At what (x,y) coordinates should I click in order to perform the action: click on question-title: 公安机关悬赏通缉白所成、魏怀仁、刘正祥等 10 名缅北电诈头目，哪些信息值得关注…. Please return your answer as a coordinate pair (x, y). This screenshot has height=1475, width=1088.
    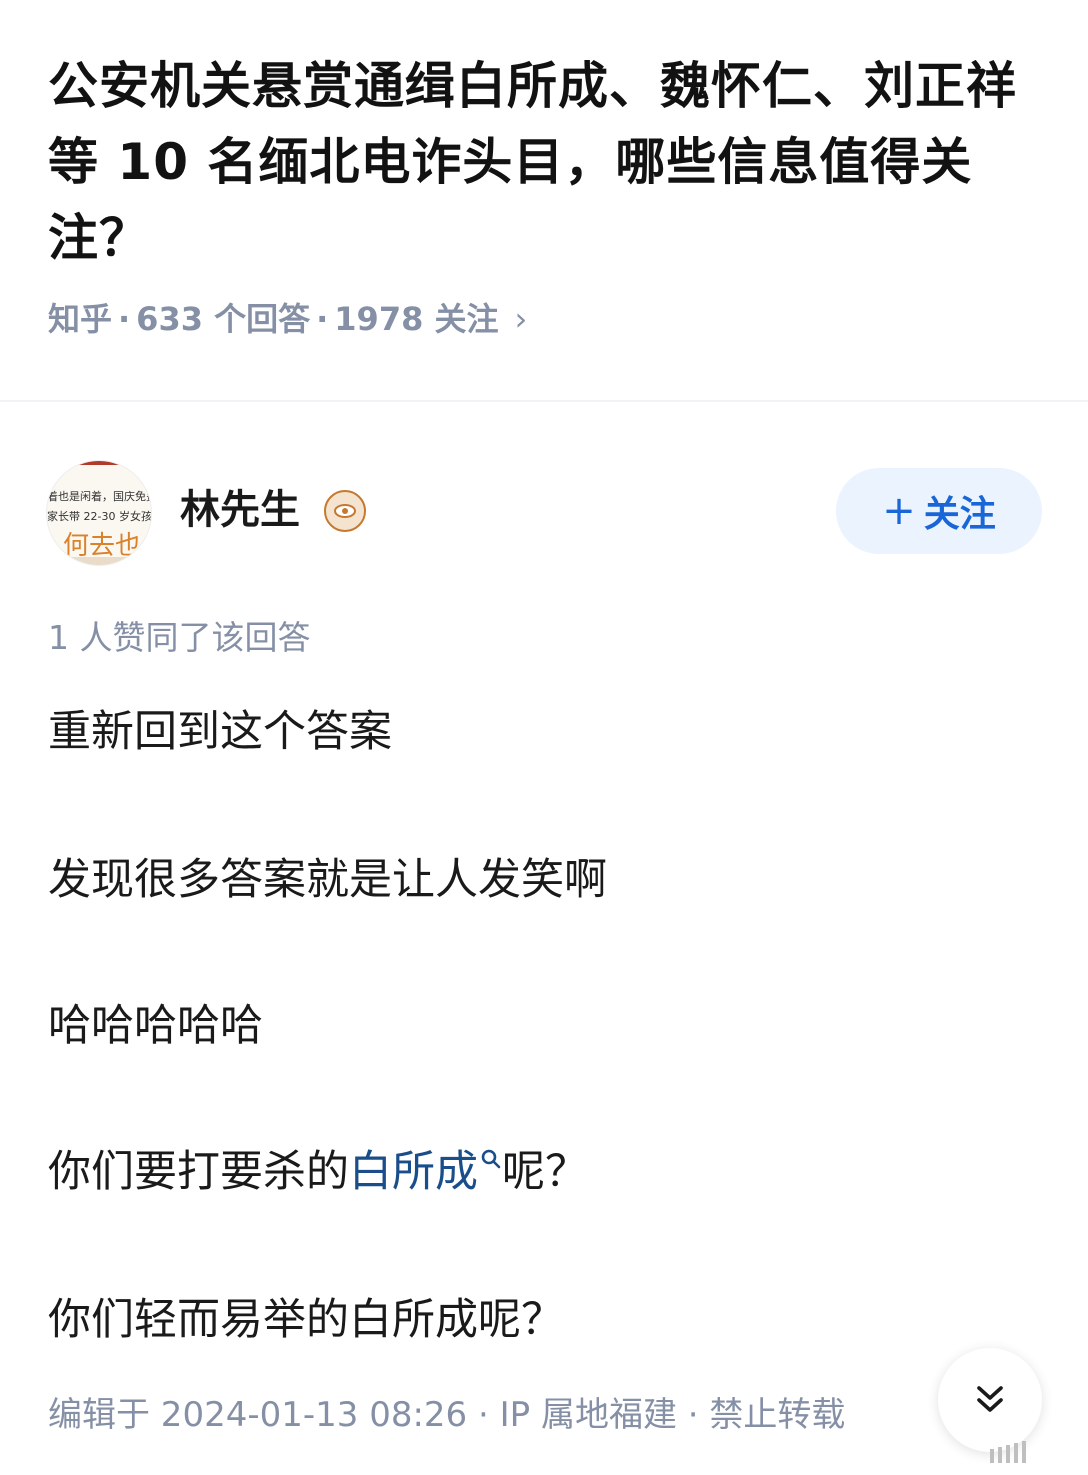
    Looking at the image, I should click on (548, 162).